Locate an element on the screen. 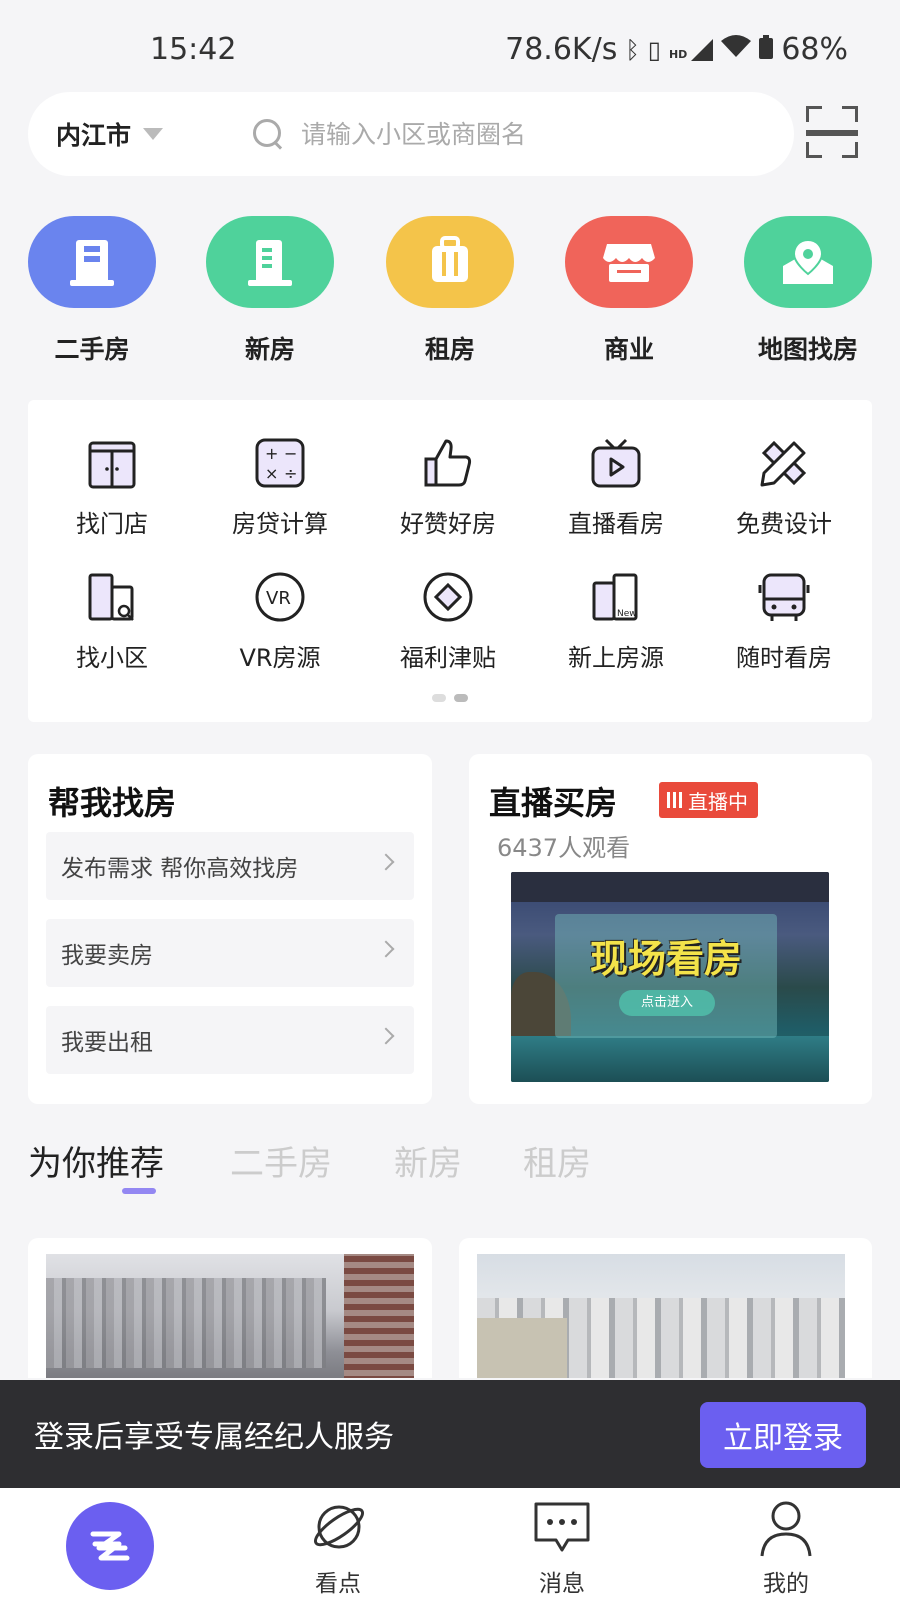 The height and width of the screenshot is (1600, 900). status-right: 78.6K/s ᛒ ▯ HD 68% is located at coordinates (676, 49).